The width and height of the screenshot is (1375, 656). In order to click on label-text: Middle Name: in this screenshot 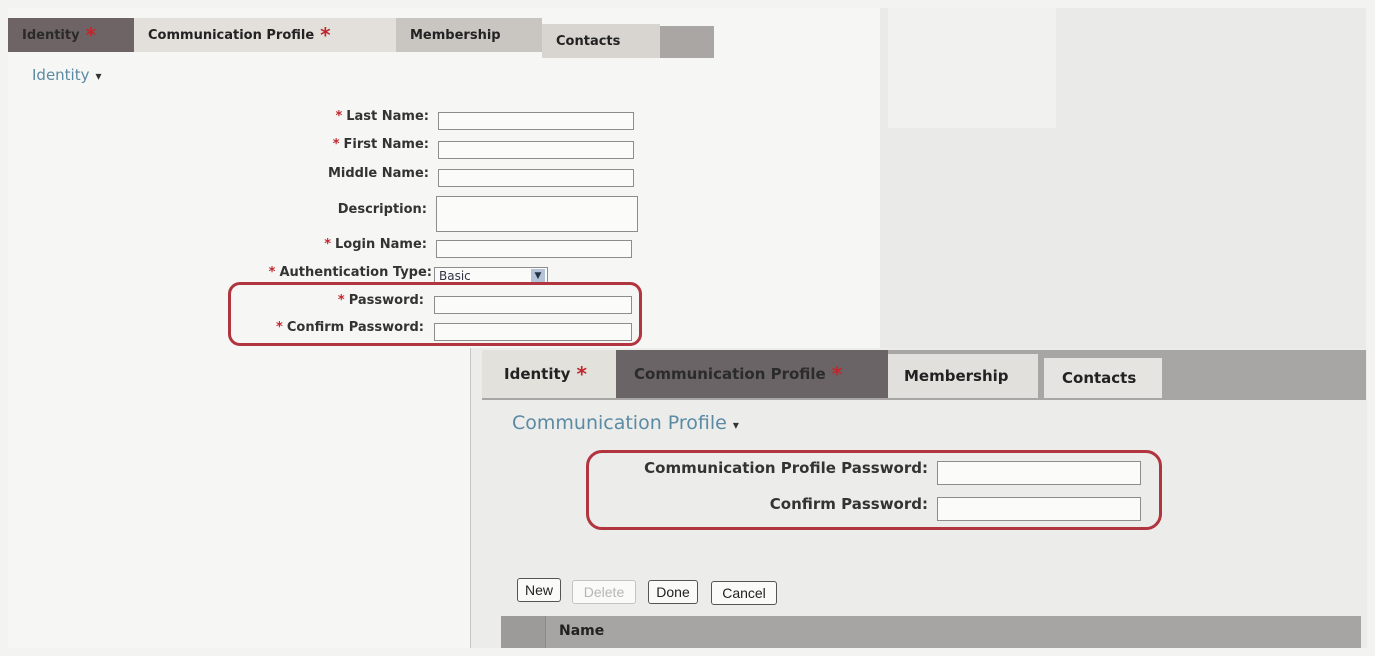, I will do `click(378, 173)`.